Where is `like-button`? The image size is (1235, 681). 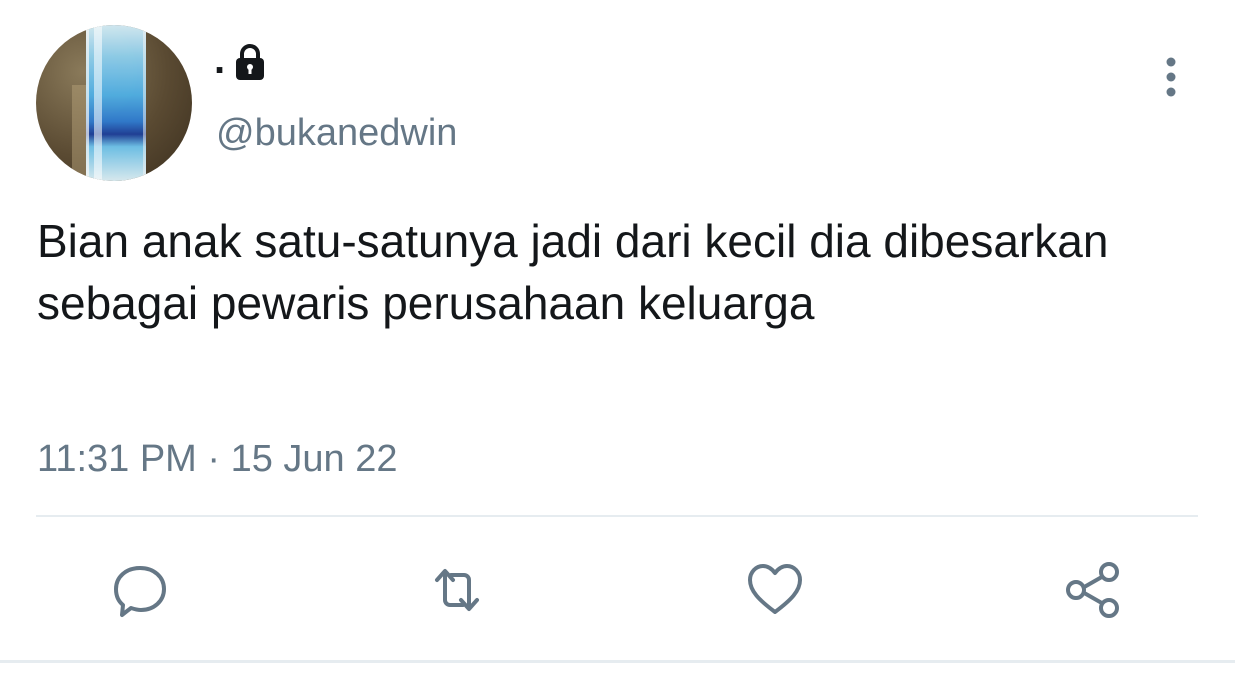 like-button is located at coordinates (775, 590).